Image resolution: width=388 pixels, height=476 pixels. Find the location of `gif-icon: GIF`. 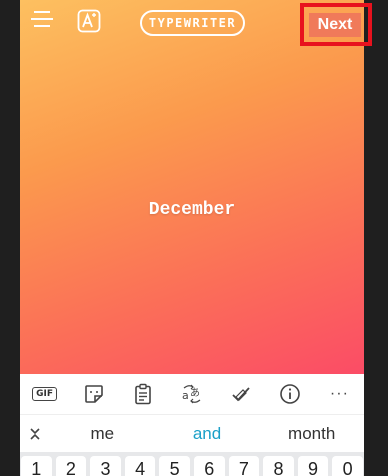

gif-icon: GIF is located at coordinates (45, 394).